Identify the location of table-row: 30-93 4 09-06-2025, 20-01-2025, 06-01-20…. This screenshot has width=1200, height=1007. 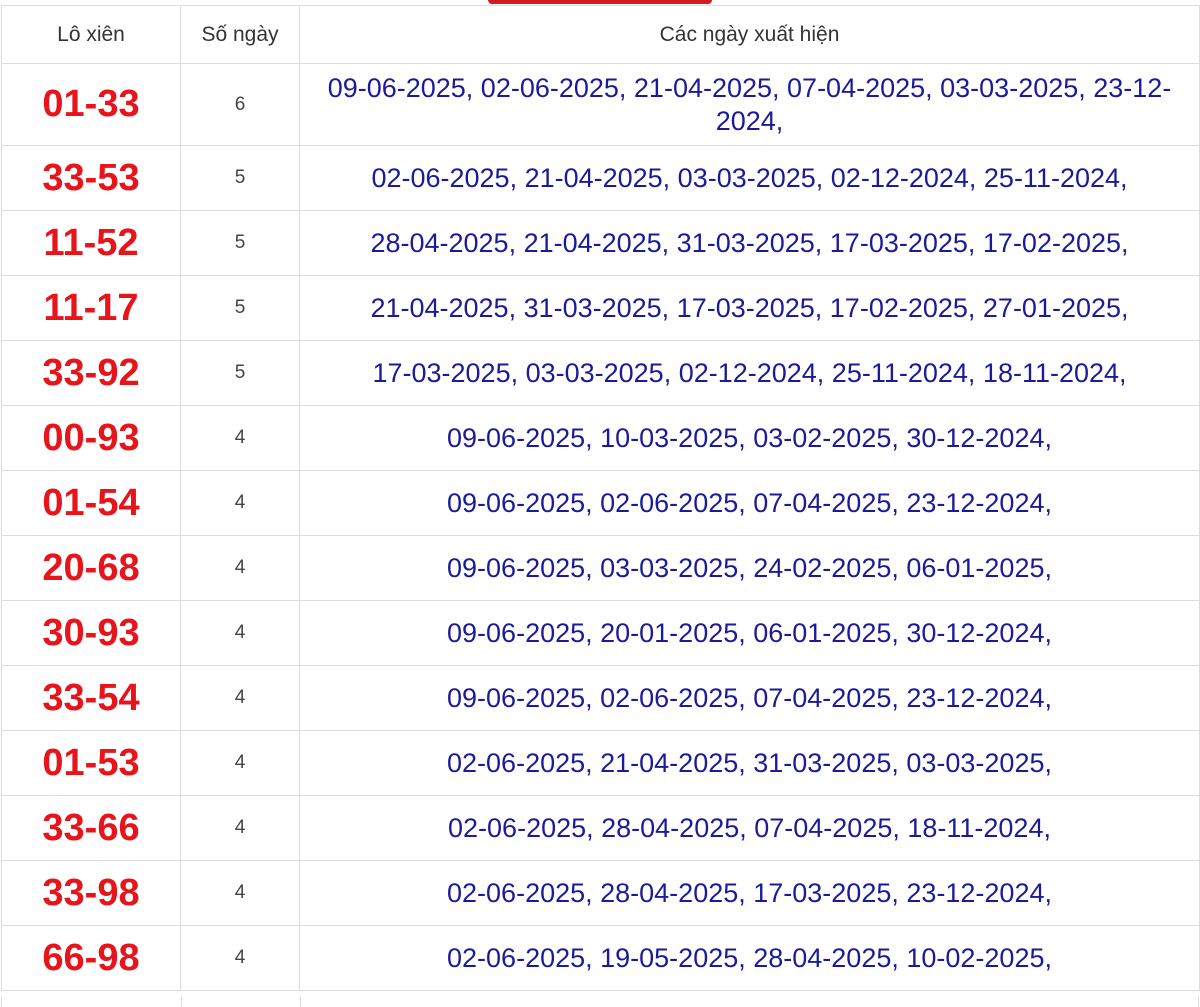
(600, 633).